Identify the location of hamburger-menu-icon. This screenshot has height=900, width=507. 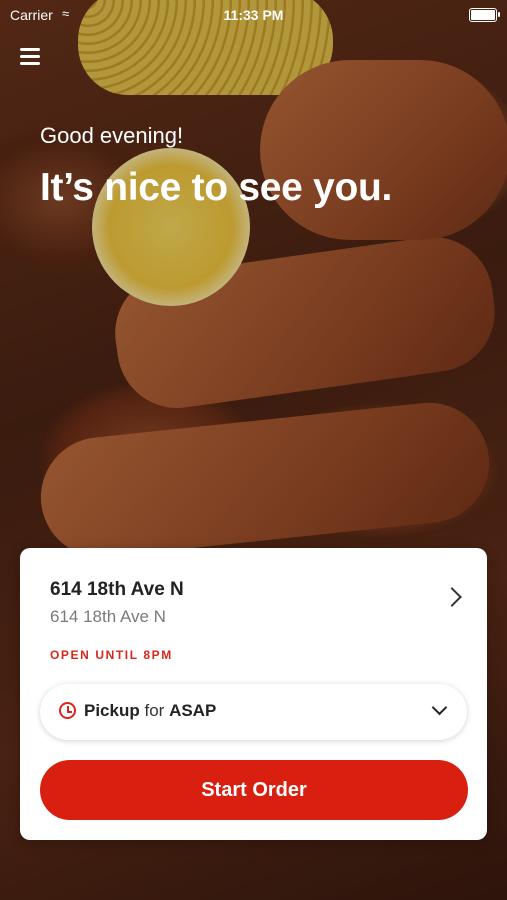
(30, 57).